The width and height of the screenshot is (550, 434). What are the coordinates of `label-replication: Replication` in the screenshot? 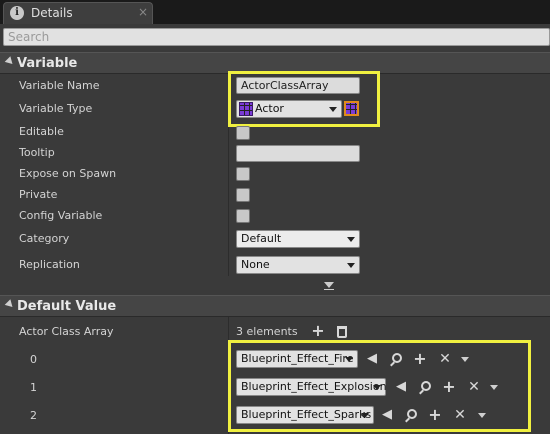 It's located at (49, 264).